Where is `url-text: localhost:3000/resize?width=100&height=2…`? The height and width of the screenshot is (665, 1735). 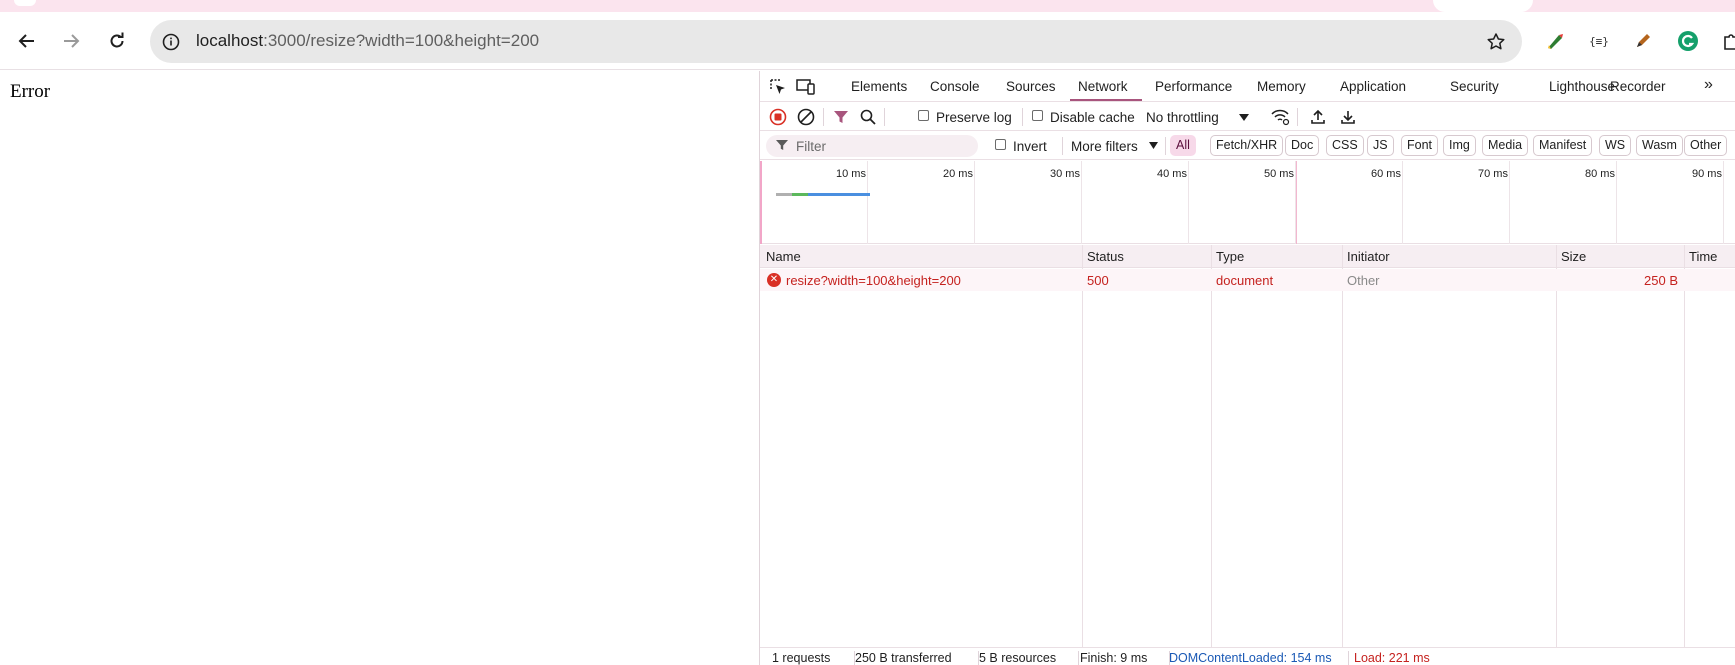
url-text: localhost:3000/resize?width=100&height=2… is located at coordinates (367, 41).